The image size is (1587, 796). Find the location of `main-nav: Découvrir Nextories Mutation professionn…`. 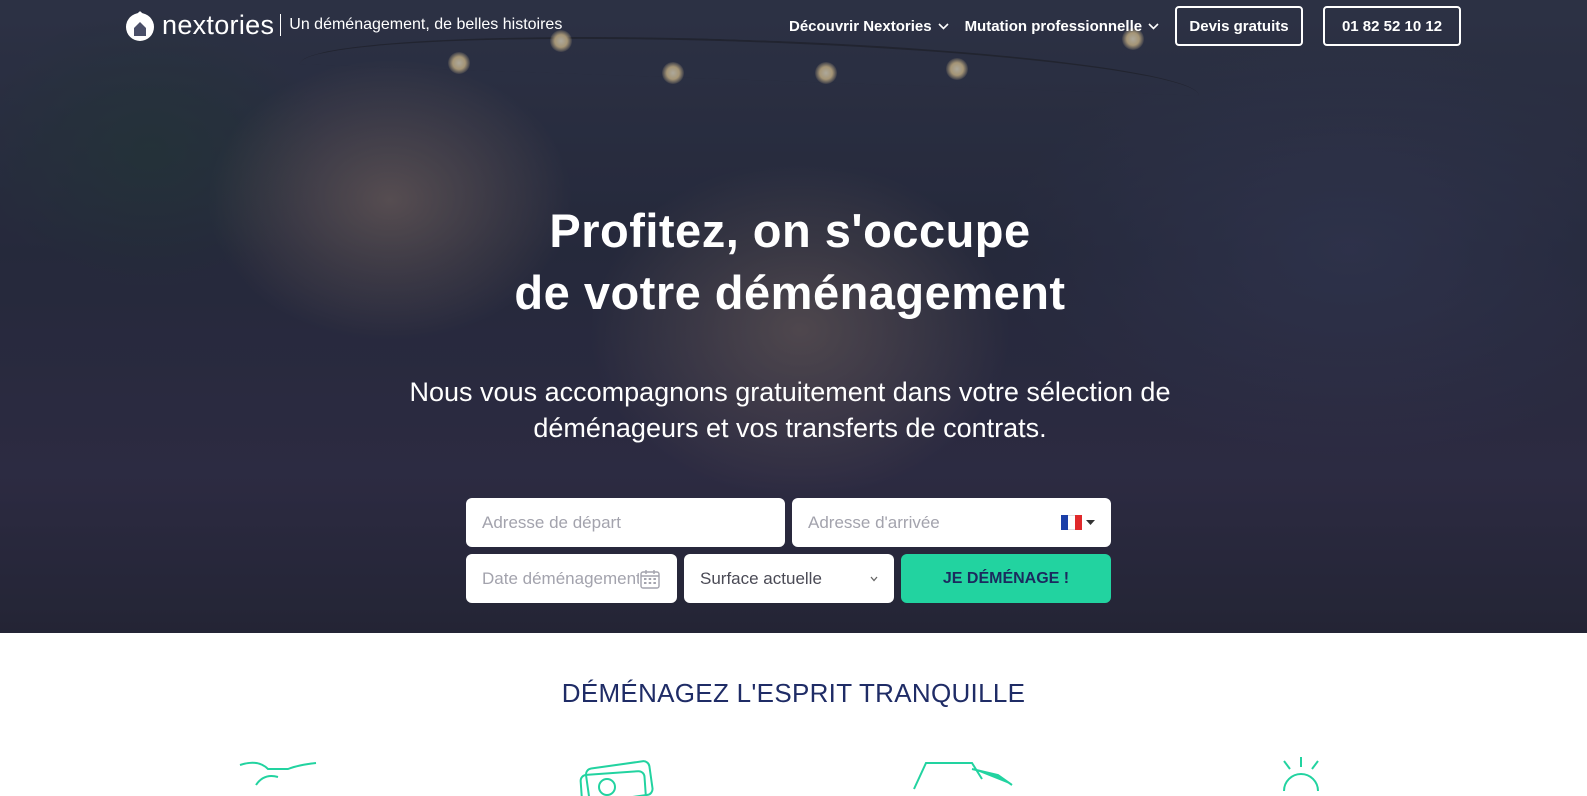

main-nav: Découvrir Nextories Mutation professionn… is located at coordinates (982, 26).